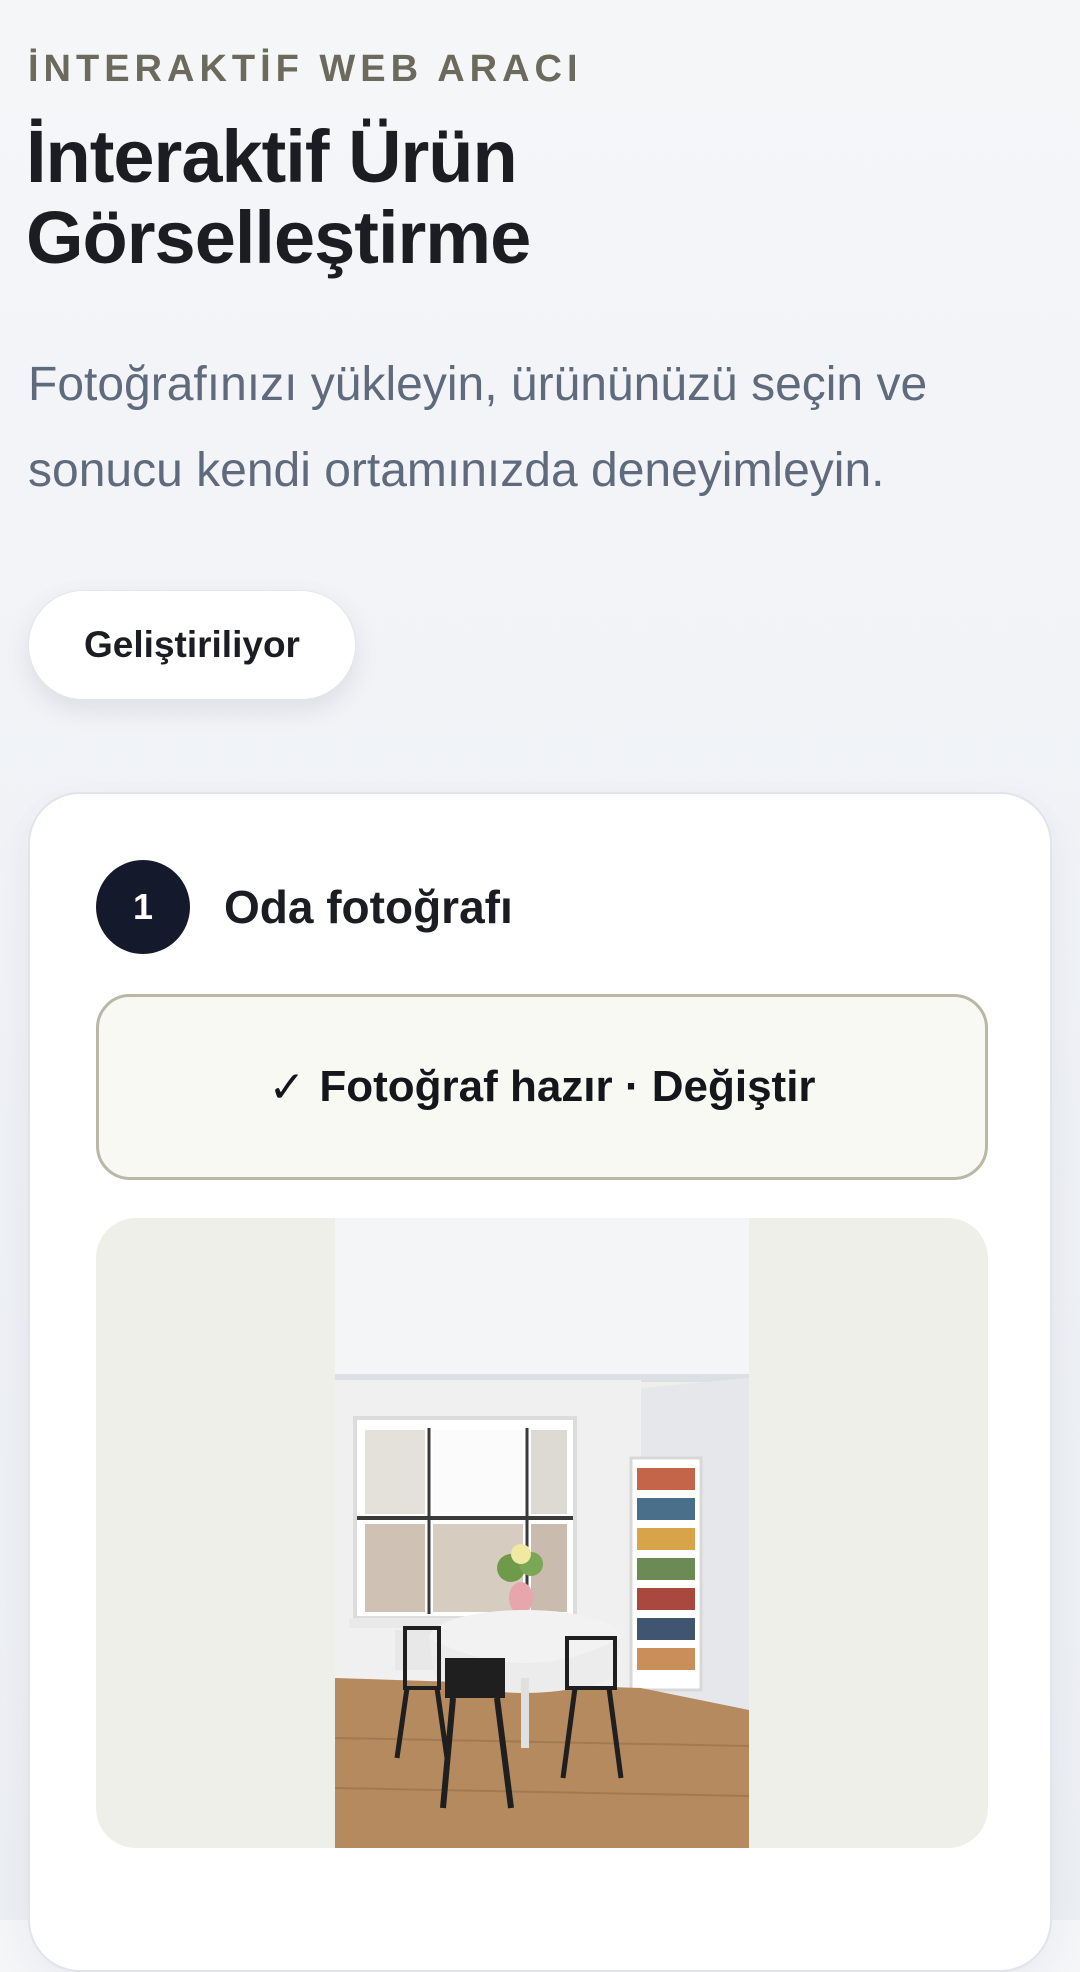  What do you see at coordinates (305, 69) in the screenshot?
I see `eyebrow-label: İNTERAKTİF WEB ARACI` at bounding box center [305, 69].